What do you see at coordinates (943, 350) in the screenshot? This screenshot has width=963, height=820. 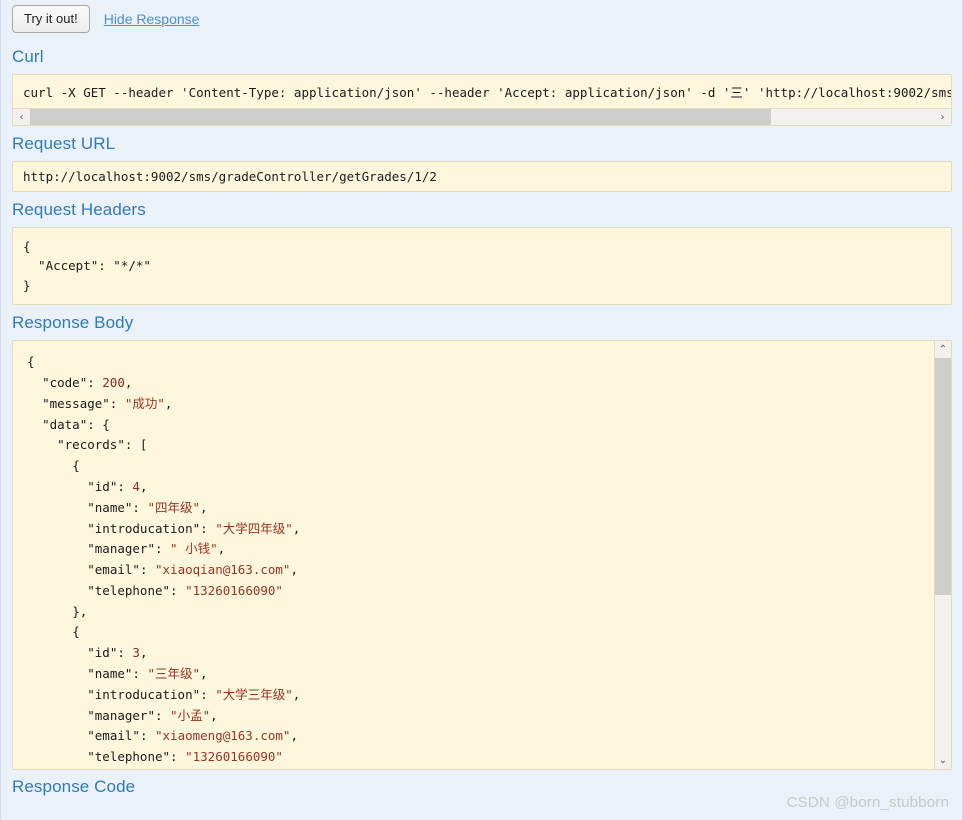 I see `scroll-up-arrow-icon: ⌃` at bounding box center [943, 350].